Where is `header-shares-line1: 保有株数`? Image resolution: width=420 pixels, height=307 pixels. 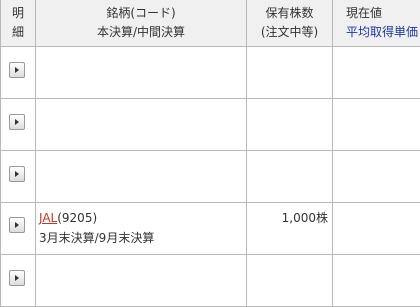
header-shares-line1: 保有株数 is located at coordinates (289, 13).